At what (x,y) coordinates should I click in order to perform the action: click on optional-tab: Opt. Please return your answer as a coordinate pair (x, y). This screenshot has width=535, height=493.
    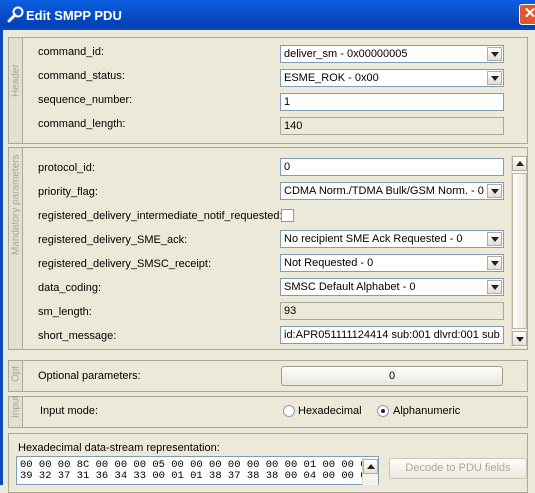
    Looking at the image, I should click on (16, 376).